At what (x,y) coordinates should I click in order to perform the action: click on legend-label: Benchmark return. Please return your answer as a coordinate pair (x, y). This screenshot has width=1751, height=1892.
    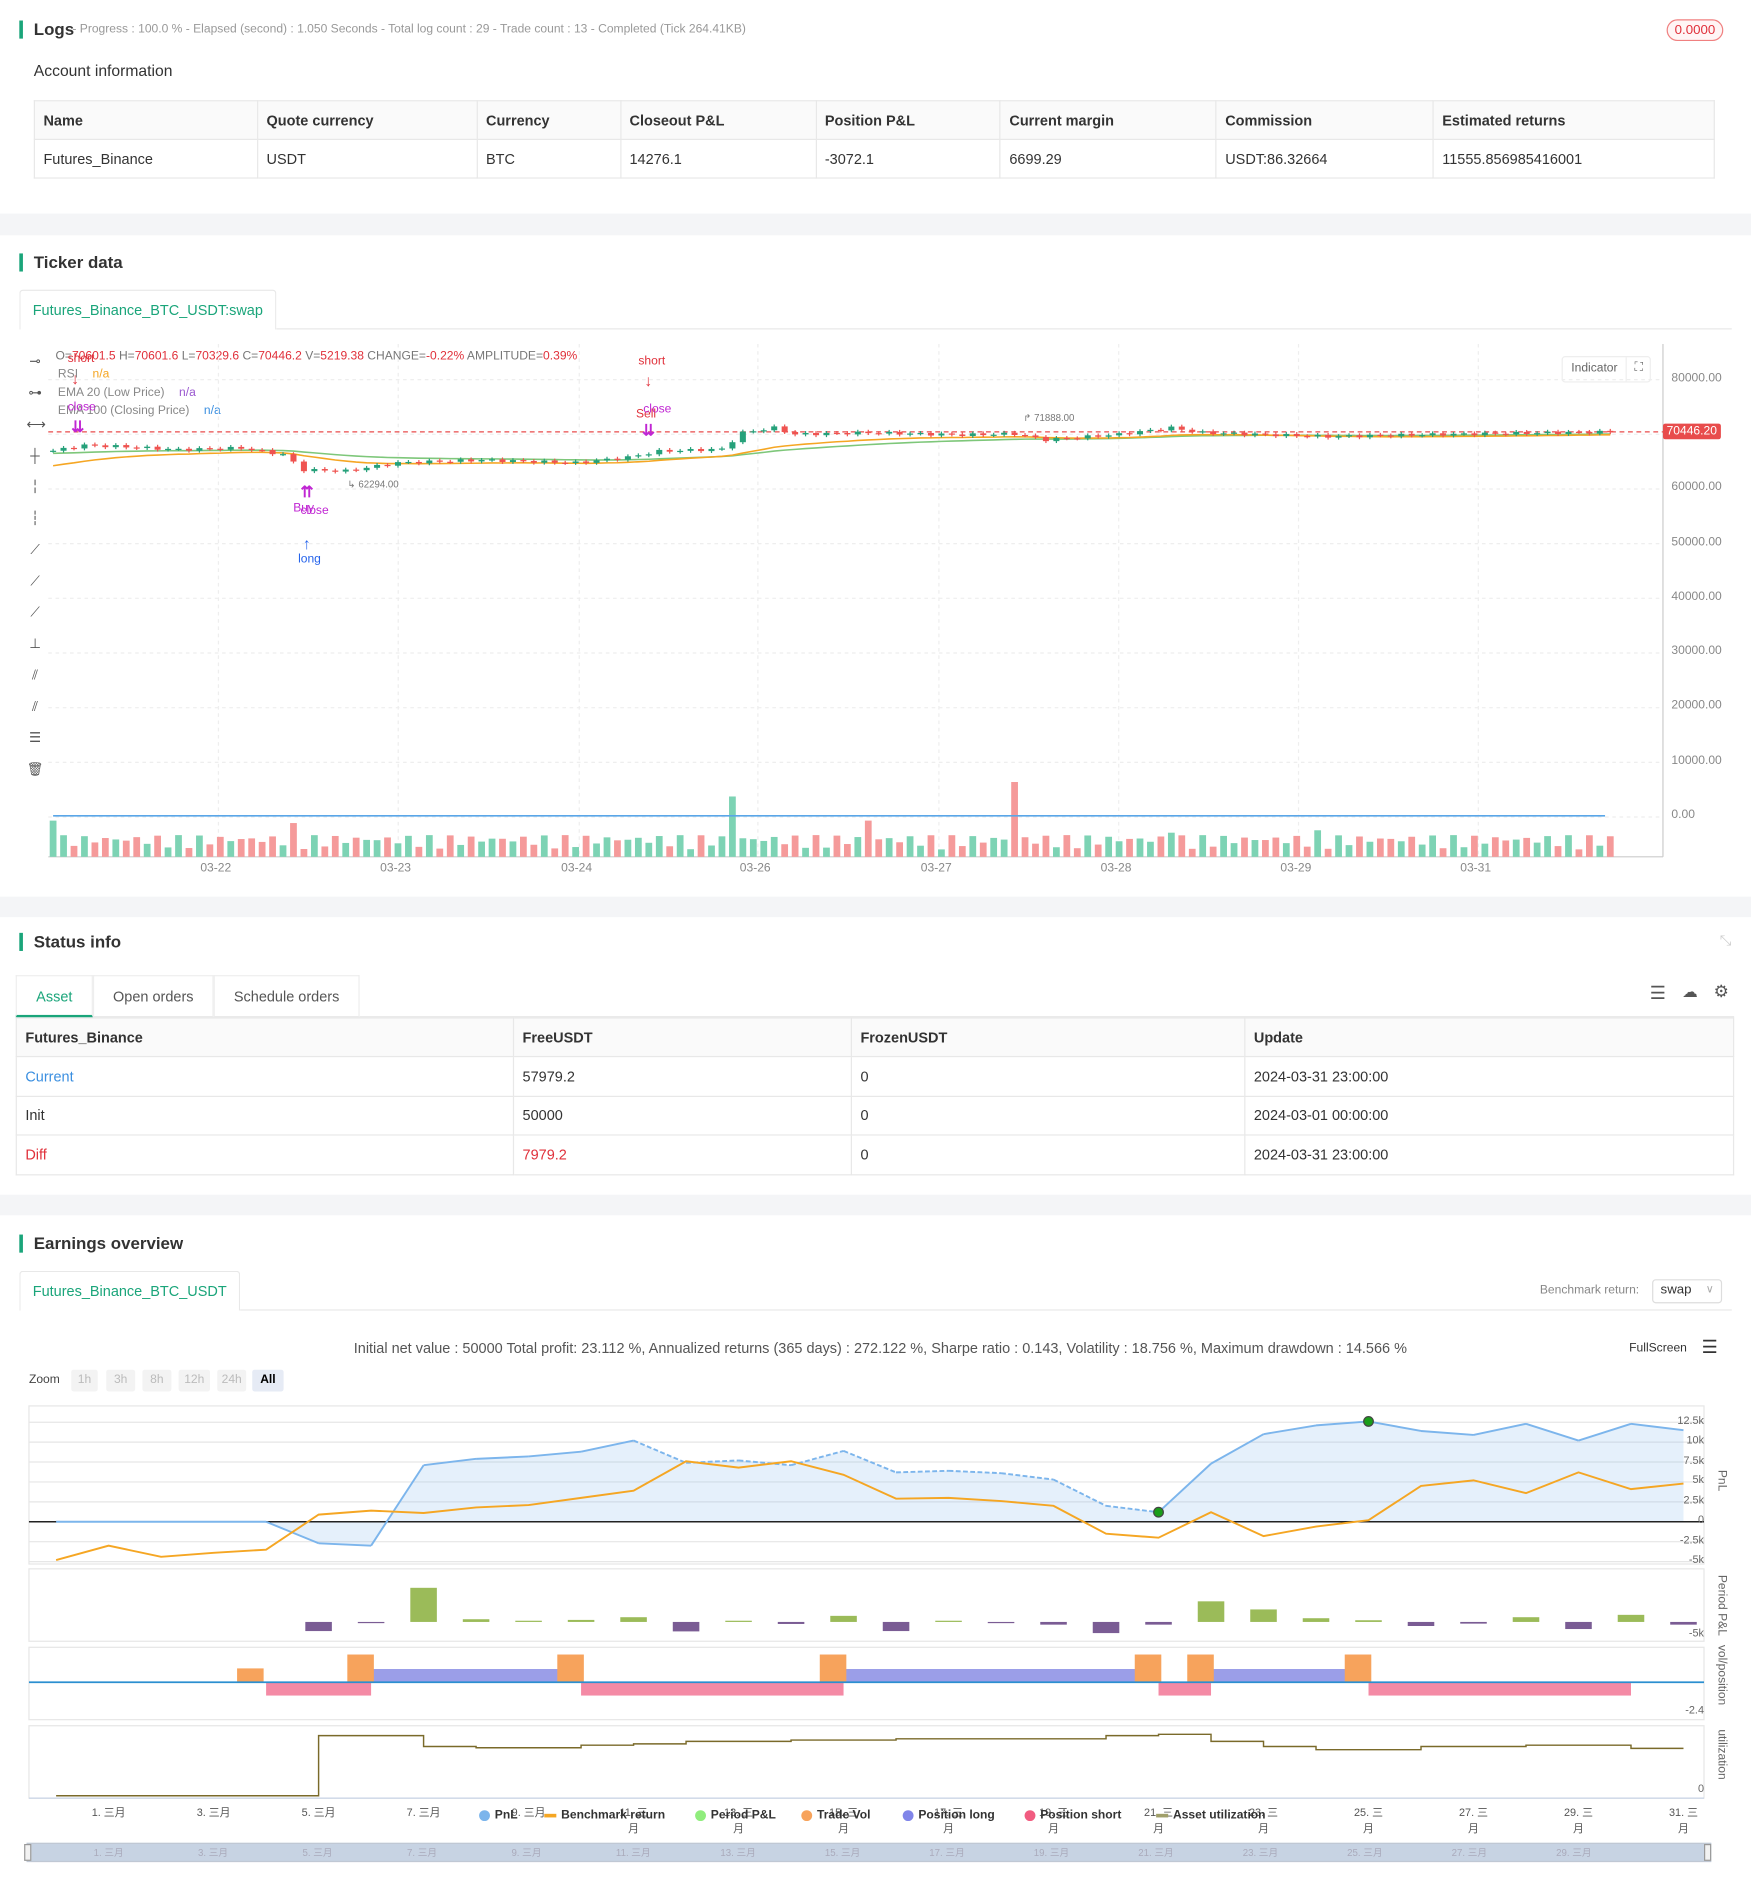
    Looking at the image, I should click on (613, 1815).